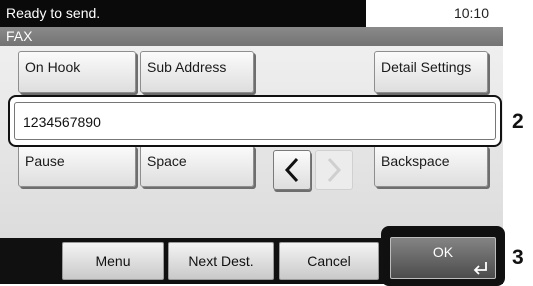 This screenshot has width=533, height=286. What do you see at coordinates (434, 13) in the screenshot?
I see `status-clock: 10:10` at bounding box center [434, 13].